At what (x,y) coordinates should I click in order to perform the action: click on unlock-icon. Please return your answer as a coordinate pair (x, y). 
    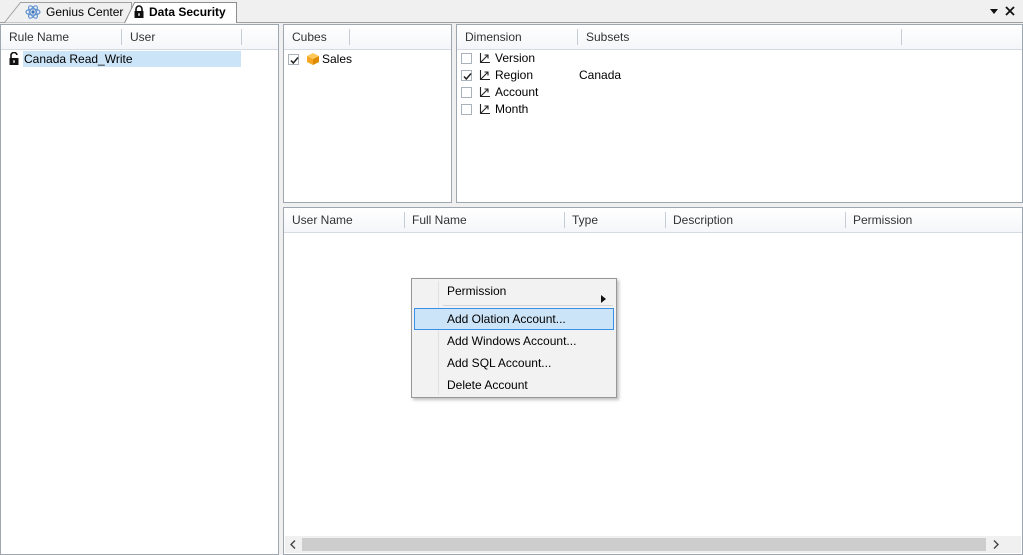
    Looking at the image, I should click on (14, 61).